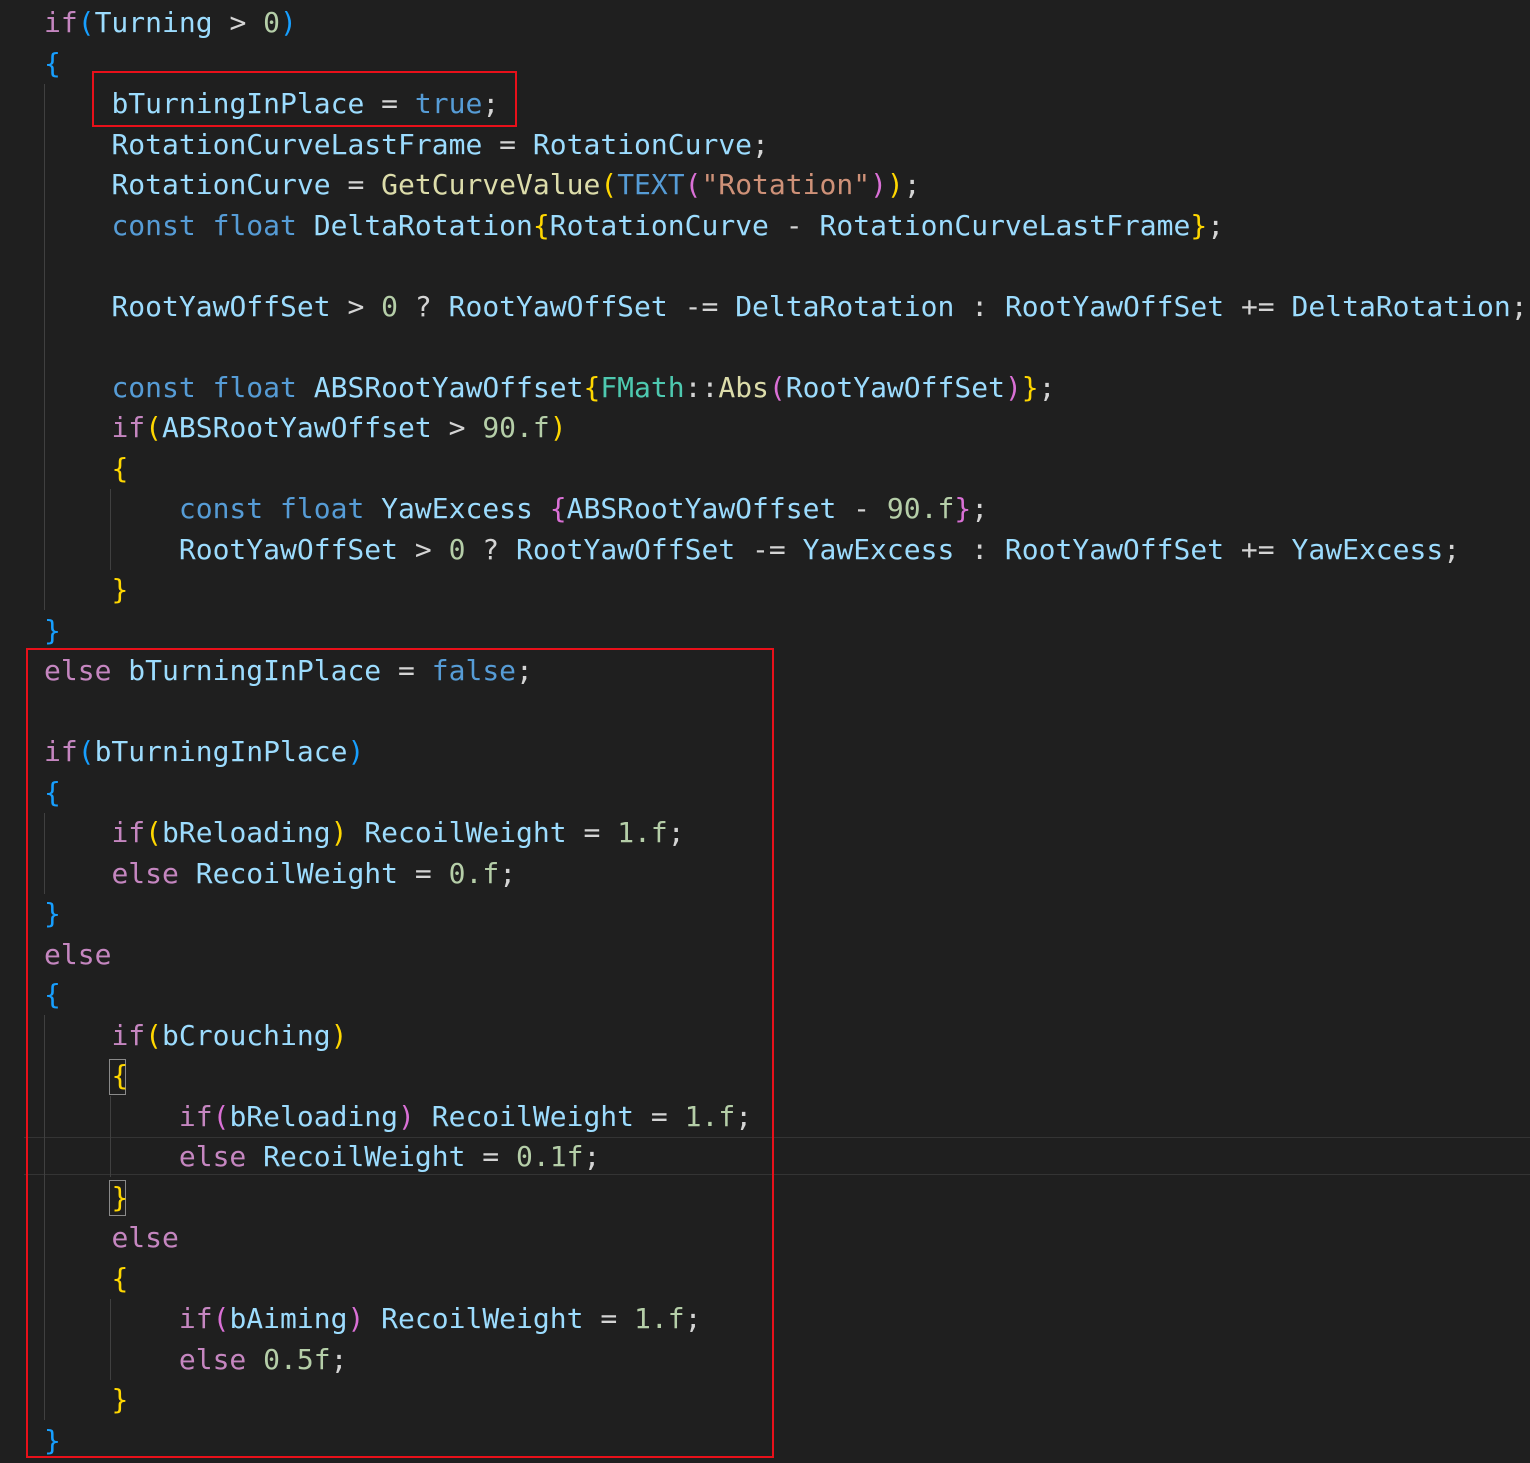 Image resolution: width=1530 pixels, height=1463 pixels. I want to click on punctuation-token: +=, so click(1258, 549).